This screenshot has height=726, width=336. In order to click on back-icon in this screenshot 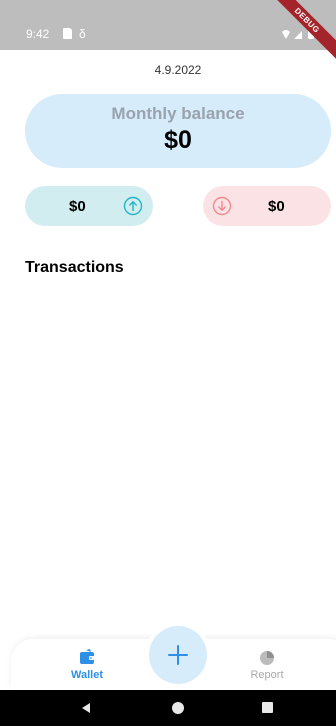, I will do `click(86, 708)`.